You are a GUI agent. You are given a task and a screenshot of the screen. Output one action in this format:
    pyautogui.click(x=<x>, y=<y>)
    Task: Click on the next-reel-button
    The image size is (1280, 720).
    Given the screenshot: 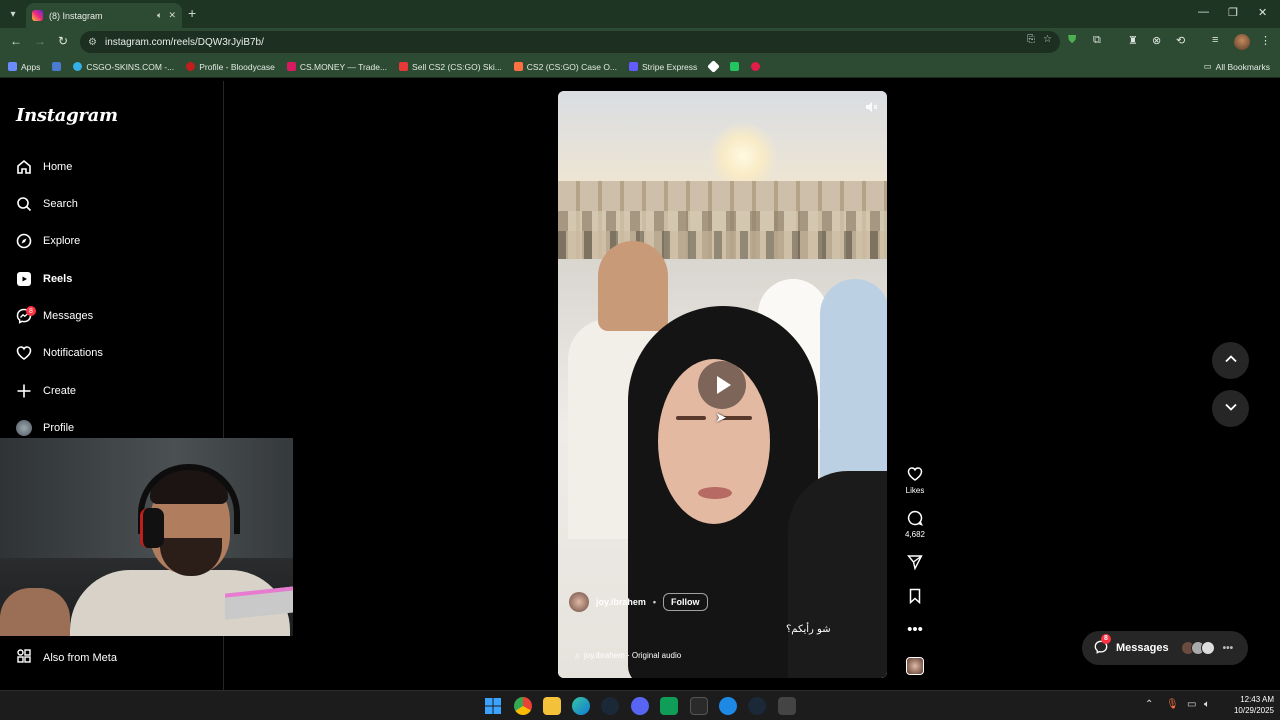 What is the action you would take?
    pyautogui.click(x=1230, y=408)
    